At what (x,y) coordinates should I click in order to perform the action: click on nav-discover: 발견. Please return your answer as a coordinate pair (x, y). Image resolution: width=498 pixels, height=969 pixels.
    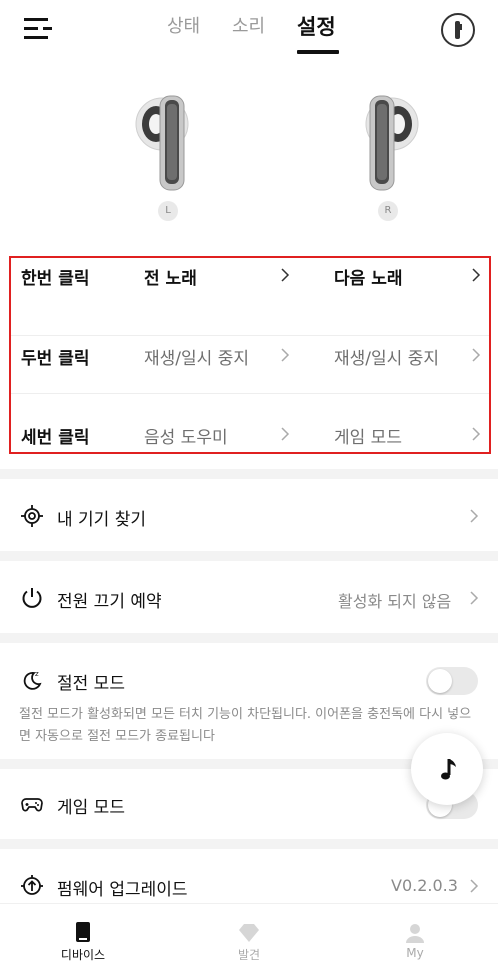
    Looking at the image, I should click on (249, 936).